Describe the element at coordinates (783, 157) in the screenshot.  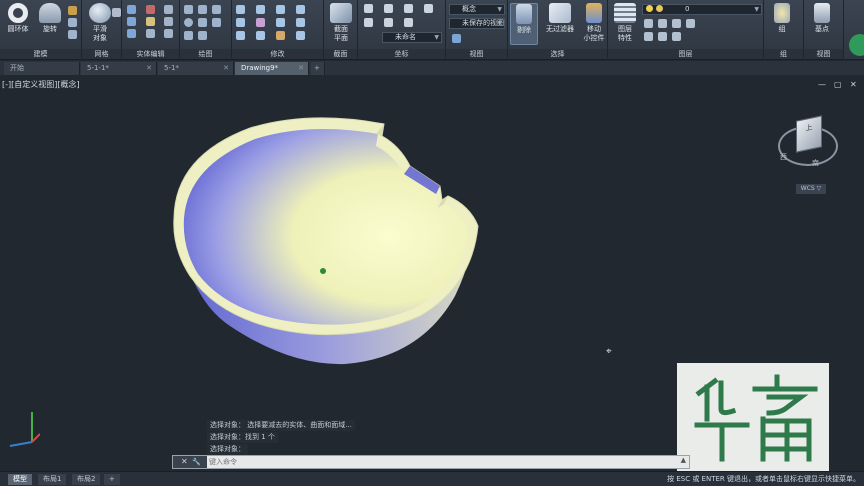
I see `viewcube-west-label: 西` at that location.